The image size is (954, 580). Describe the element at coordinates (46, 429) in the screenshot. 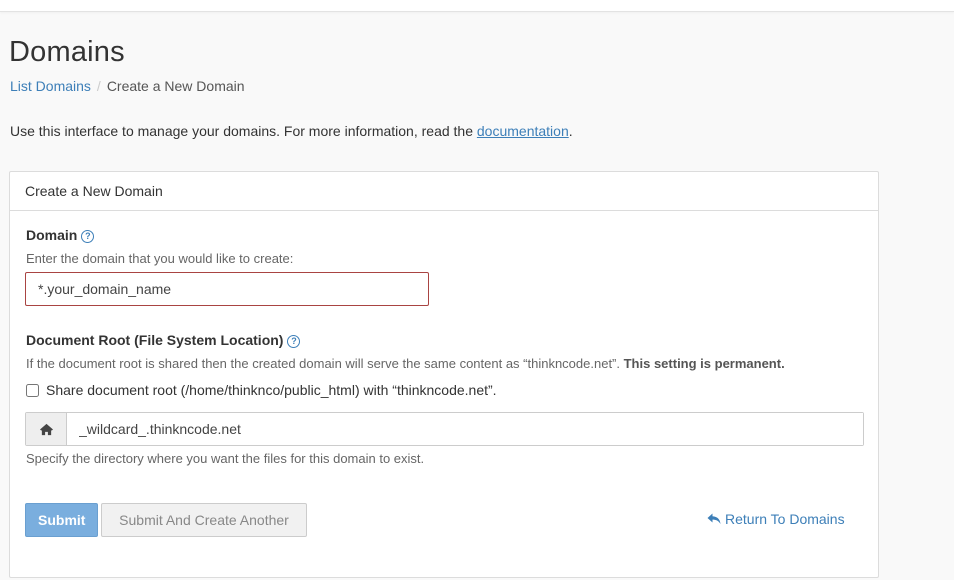

I see `home-icon` at that location.